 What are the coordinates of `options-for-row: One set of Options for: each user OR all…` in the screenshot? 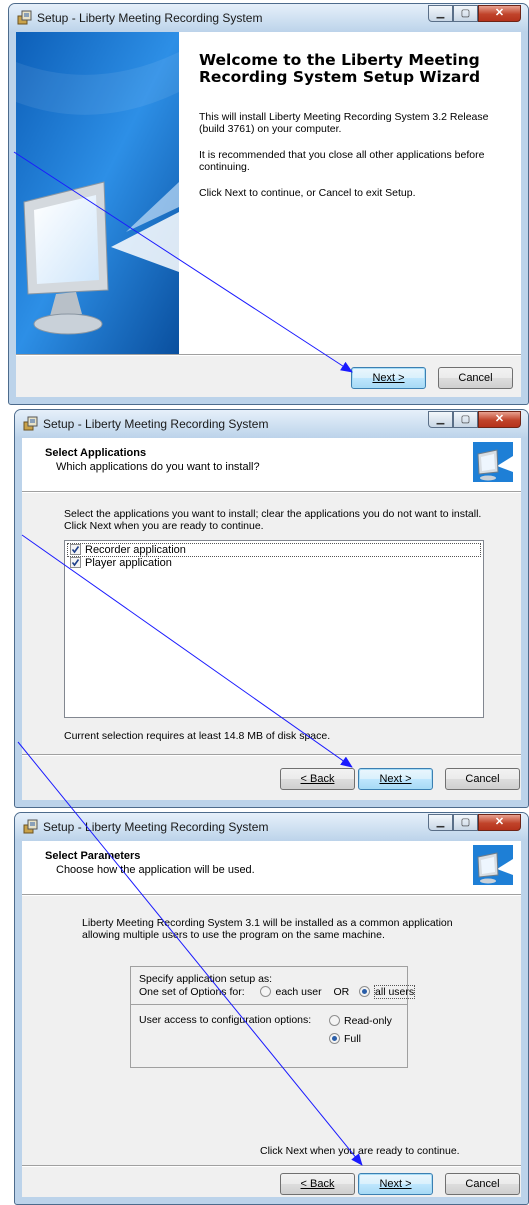 It's located at (277, 992).